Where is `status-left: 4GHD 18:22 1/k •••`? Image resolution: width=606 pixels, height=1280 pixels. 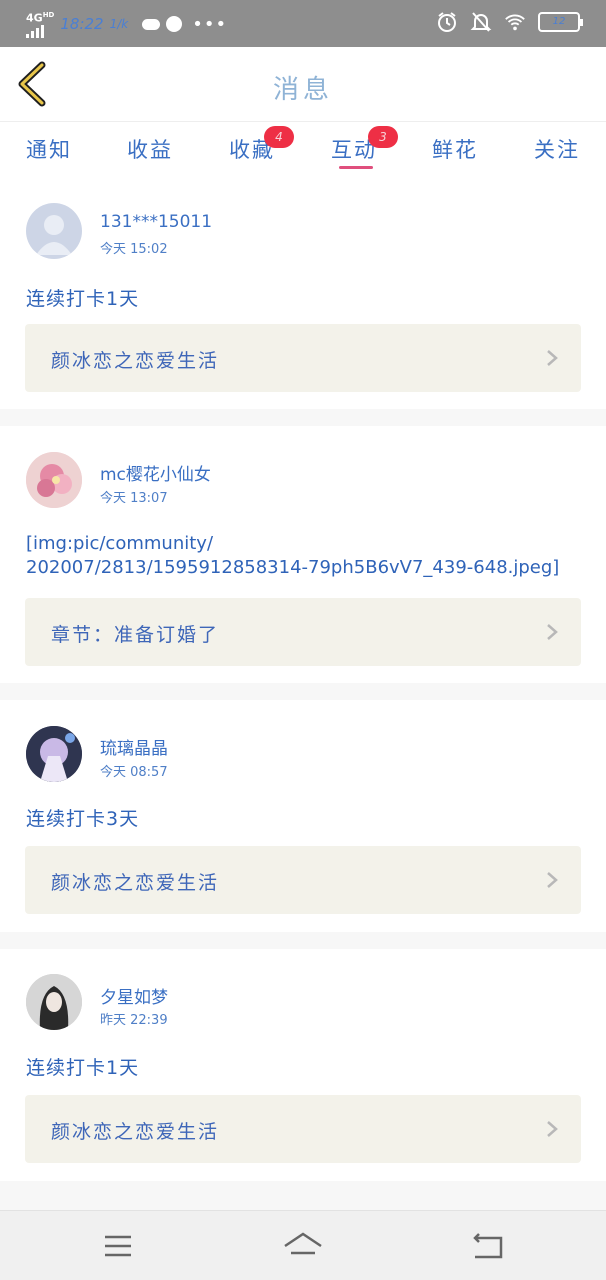
status-left: 4GHD 18:22 1/k ••• is located at coordinates (126, 24).